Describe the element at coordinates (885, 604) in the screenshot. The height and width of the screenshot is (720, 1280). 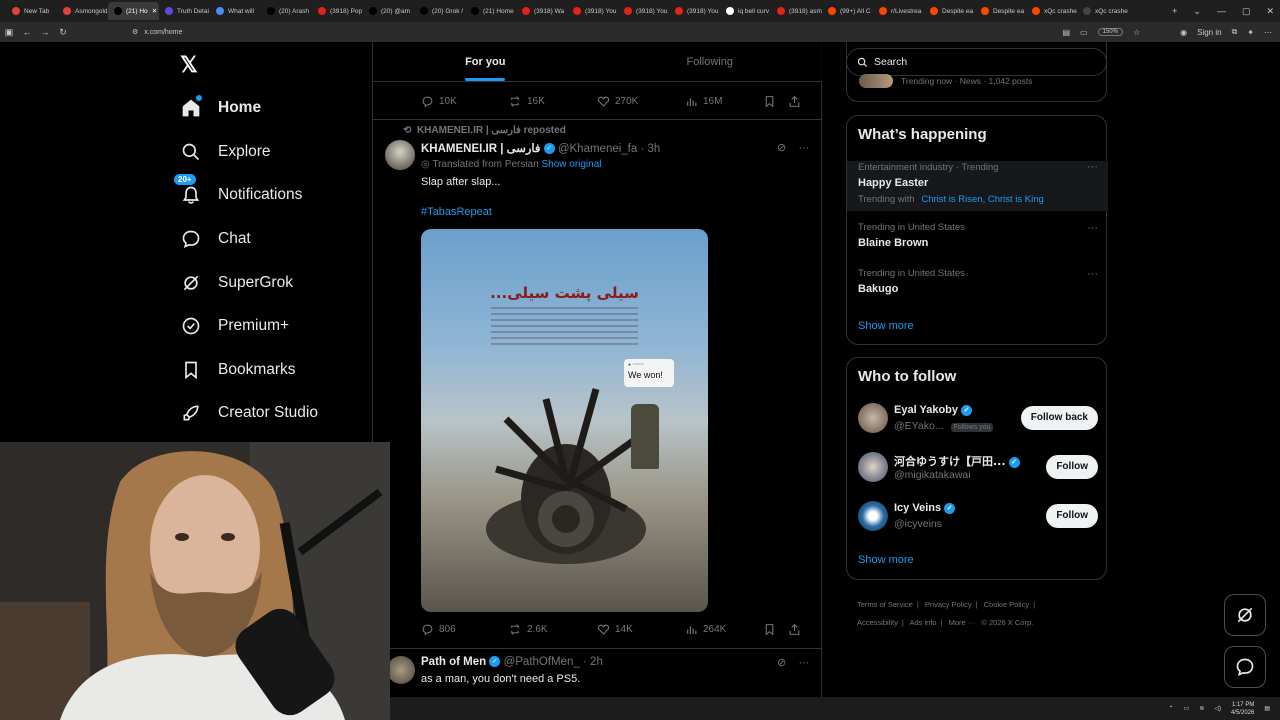
I see `footer-link: Terms of Service` at that location.